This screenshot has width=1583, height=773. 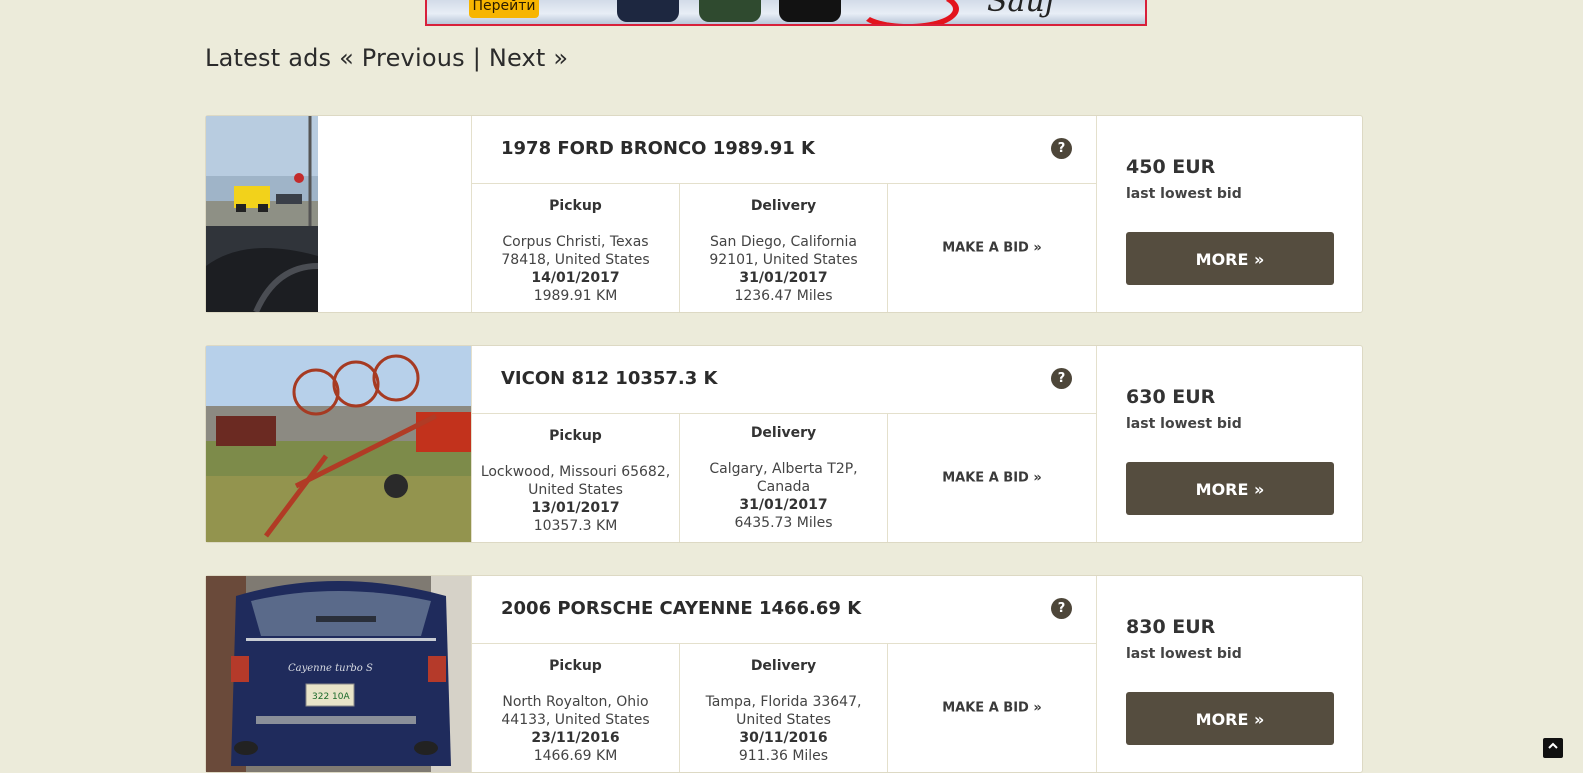 I want to click on ad-photo: Cayenne turbo S 322 10A, so click(x=339, y=674).